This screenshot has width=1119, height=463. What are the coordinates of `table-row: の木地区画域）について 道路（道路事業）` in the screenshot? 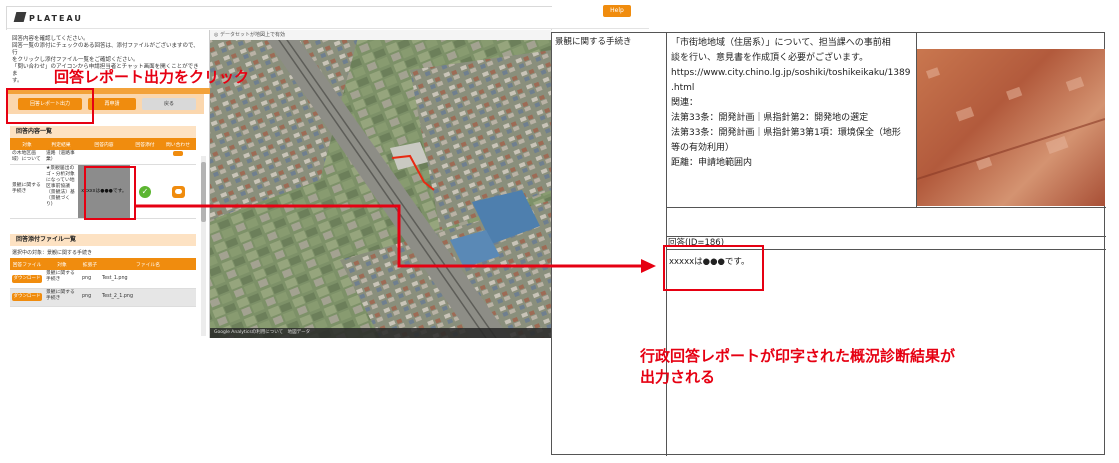 It's located at (103, 157).